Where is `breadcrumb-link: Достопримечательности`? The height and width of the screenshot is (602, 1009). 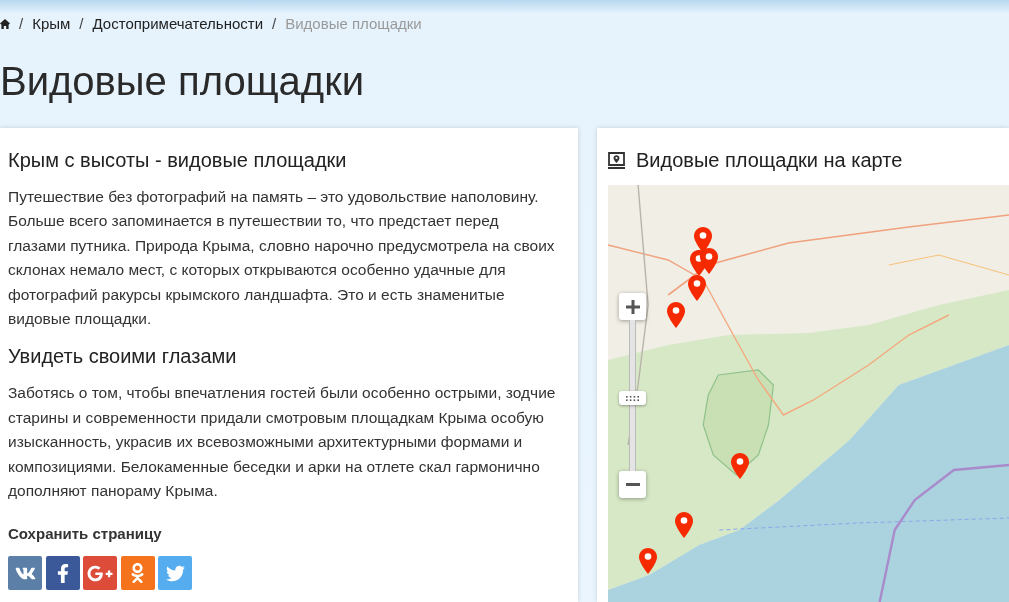
breadcrumb-link: Достопримечательности is located at coordinates (178, 24).